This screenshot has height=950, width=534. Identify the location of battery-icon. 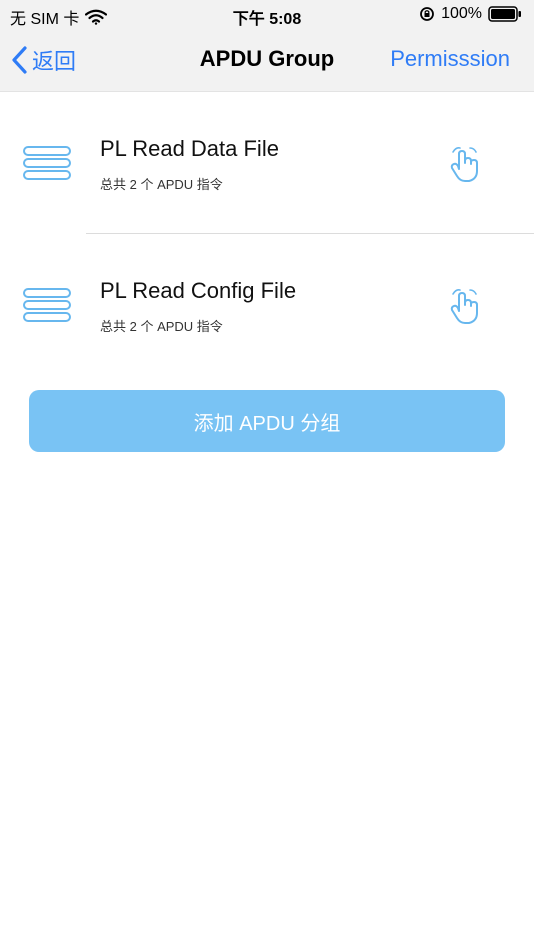
(504, 14).